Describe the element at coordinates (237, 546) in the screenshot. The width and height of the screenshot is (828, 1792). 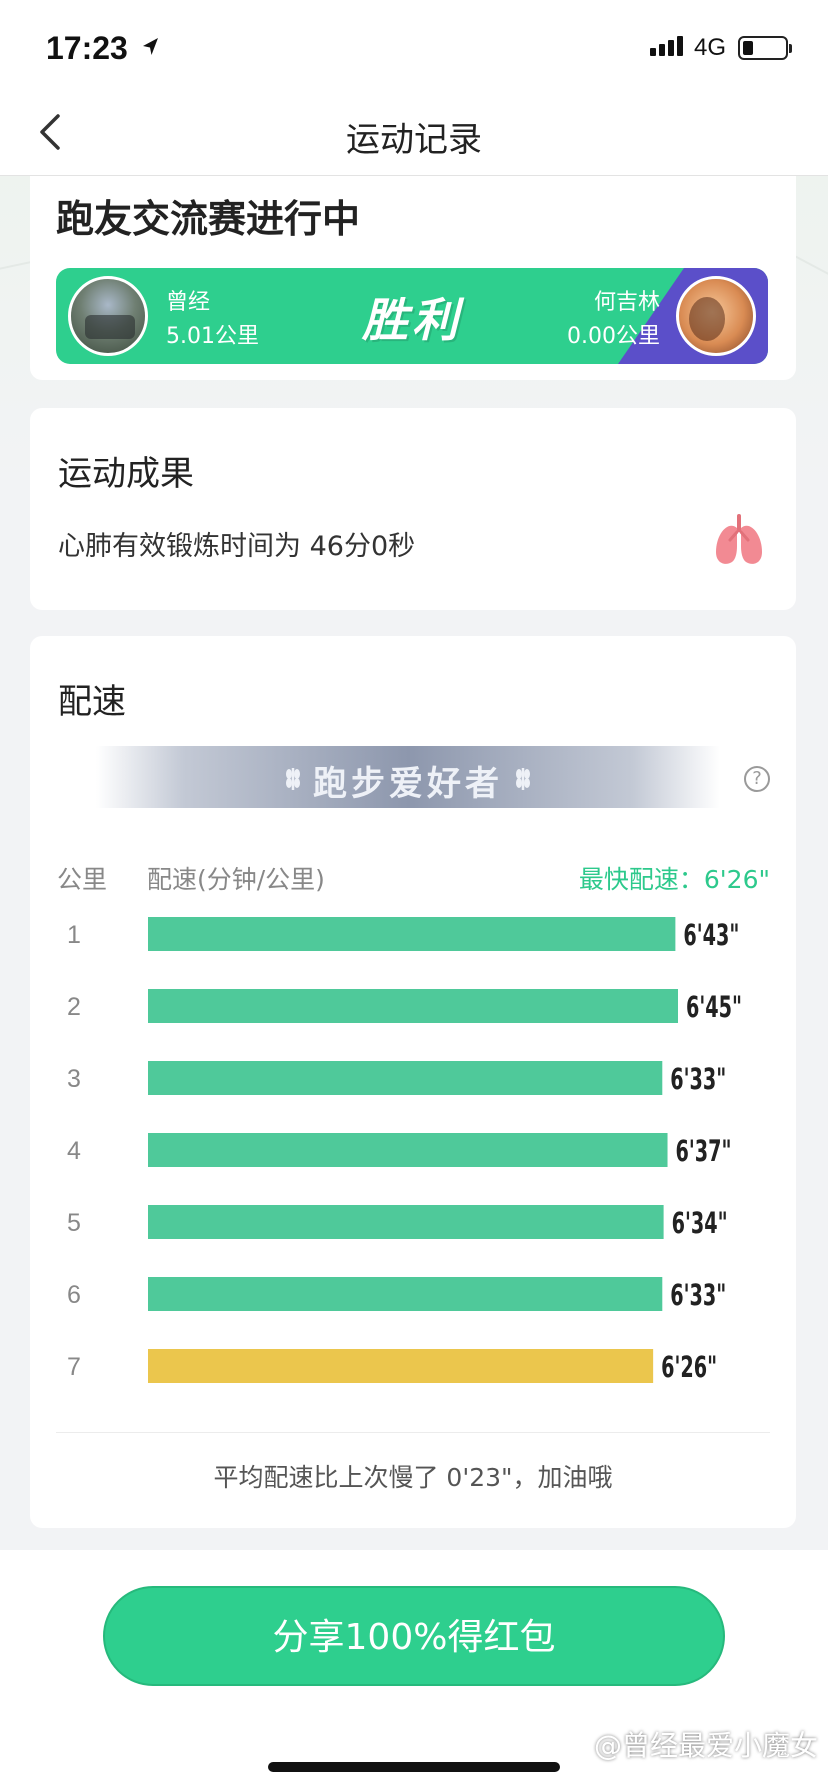
I see `cardio-time-text: 心肺有效锻炼时间为 46分0秒` at that location.